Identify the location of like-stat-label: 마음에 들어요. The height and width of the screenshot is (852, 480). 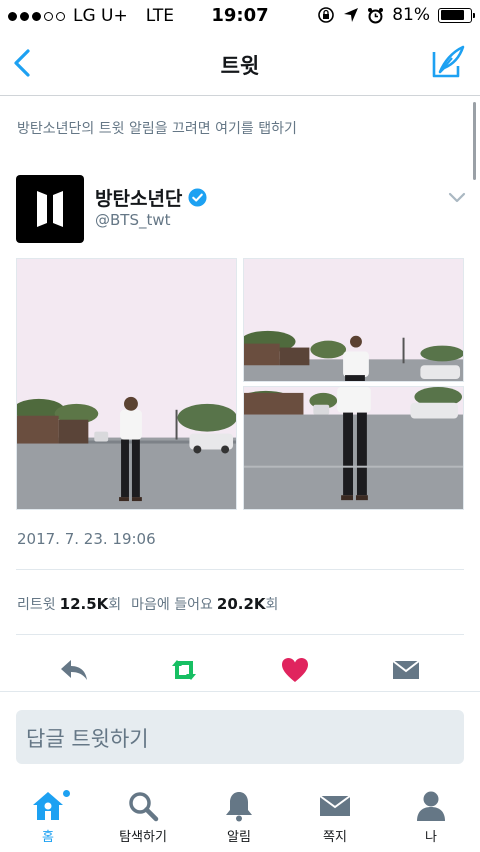
(172, 605).